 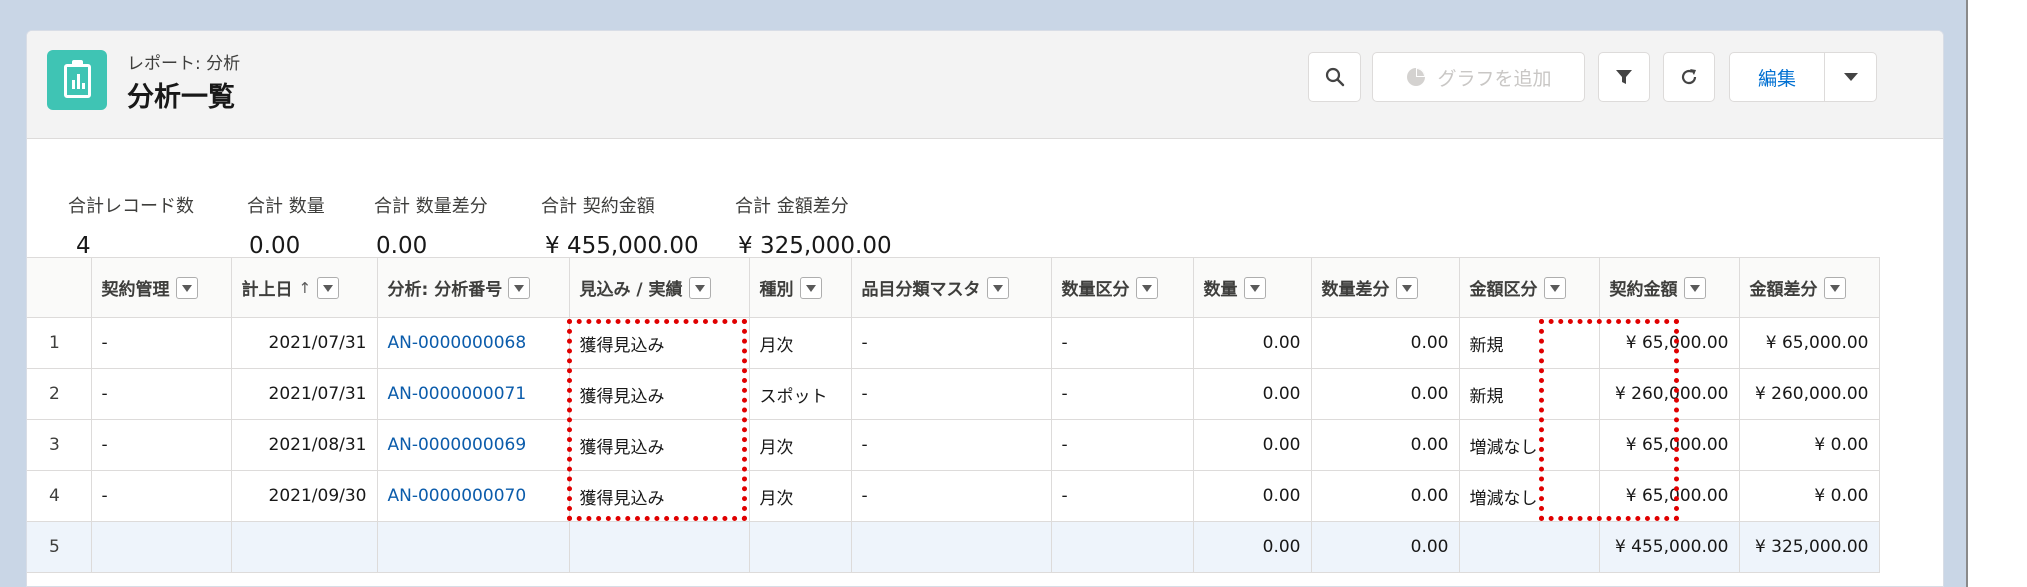 I want to click on summary-value: 4, so click(x=83, y=246).